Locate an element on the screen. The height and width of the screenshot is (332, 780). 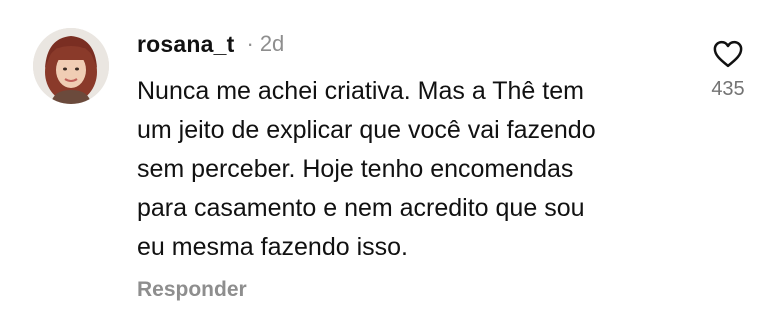
heart-outline-icon is located at coordinates (728, 54).